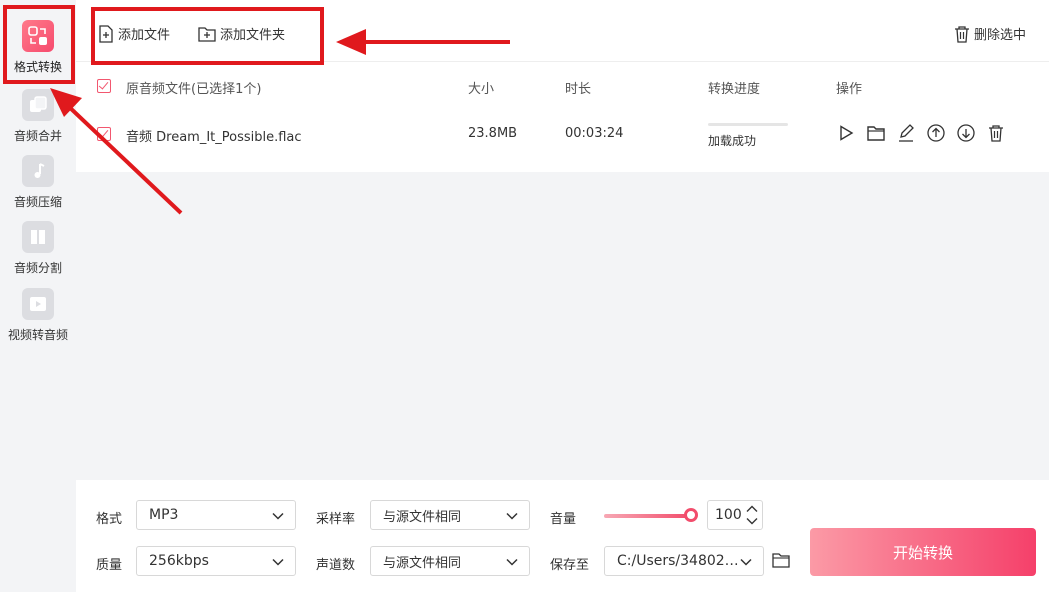  Describe the element at coordinates (1000, 35) in the screenshot. I see `delete-selected-label: 删除选中` at that location.